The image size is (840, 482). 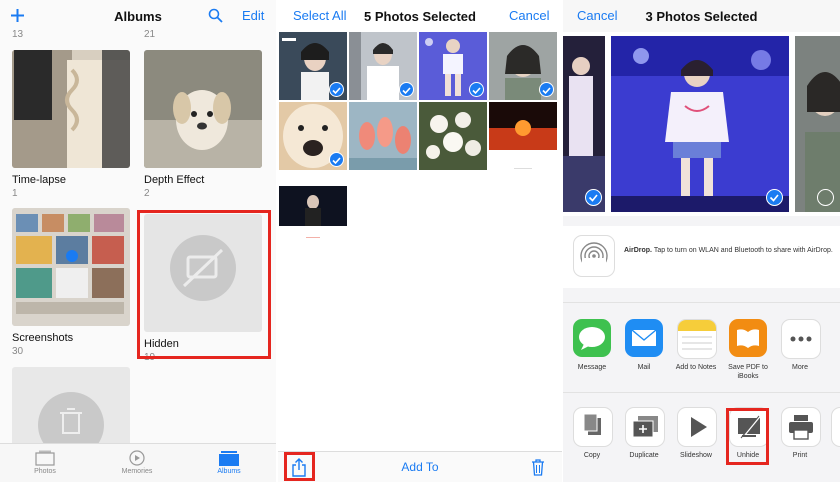 What do you see at coordinates (538, 467) in the screenshot?
I see `trash-icon` at bounding box center [538, 467].